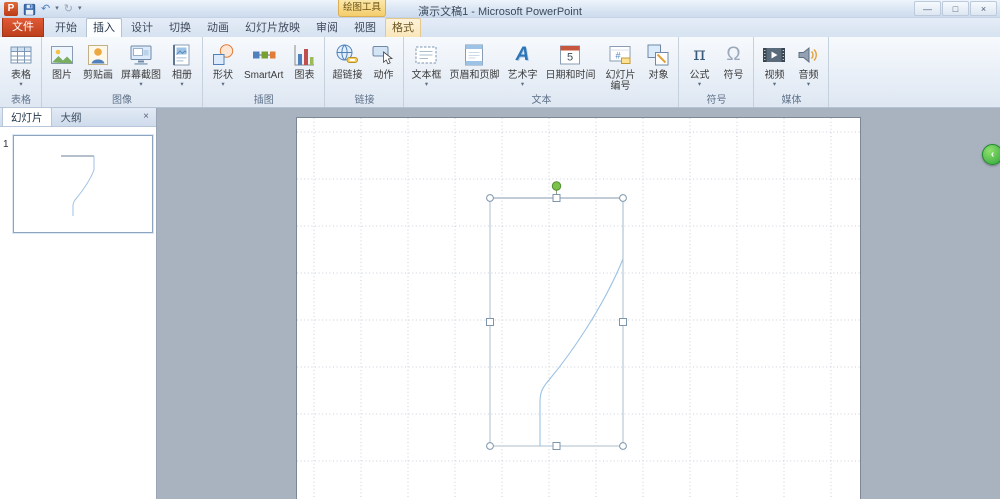  I want to click on tab-审阅: 审阅, so click(327, 27).